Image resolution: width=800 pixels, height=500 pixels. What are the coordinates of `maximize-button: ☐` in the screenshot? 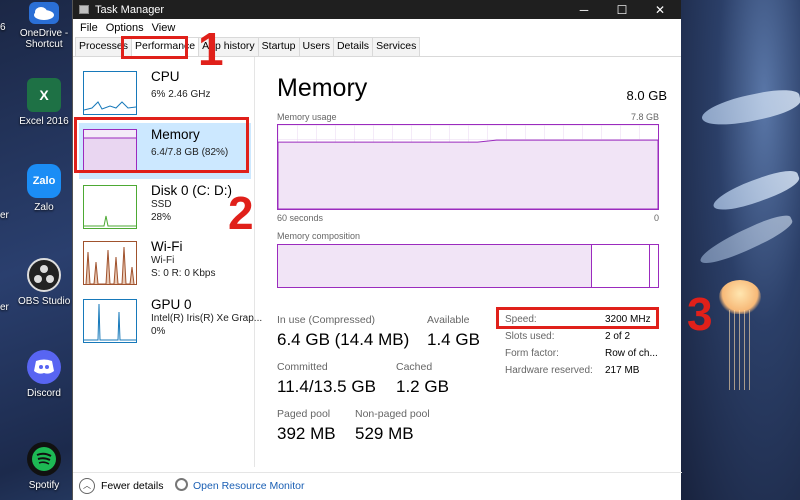 It's located at (622, 9).